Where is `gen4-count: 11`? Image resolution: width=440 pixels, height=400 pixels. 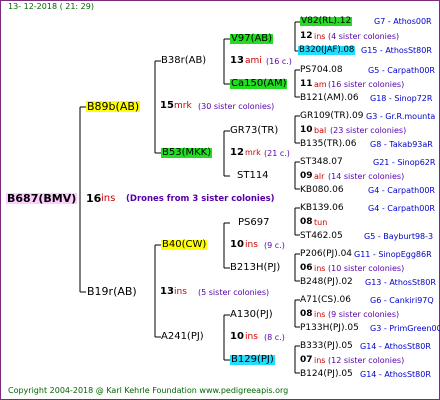 gen4-count: 11 is located at coordinates (306, 84).